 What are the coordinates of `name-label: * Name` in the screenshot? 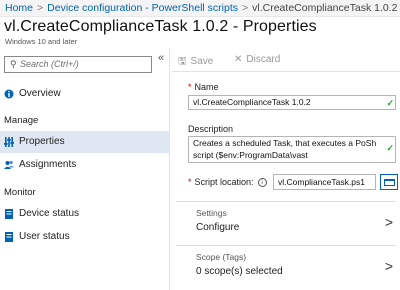 It's located at (203, 87).